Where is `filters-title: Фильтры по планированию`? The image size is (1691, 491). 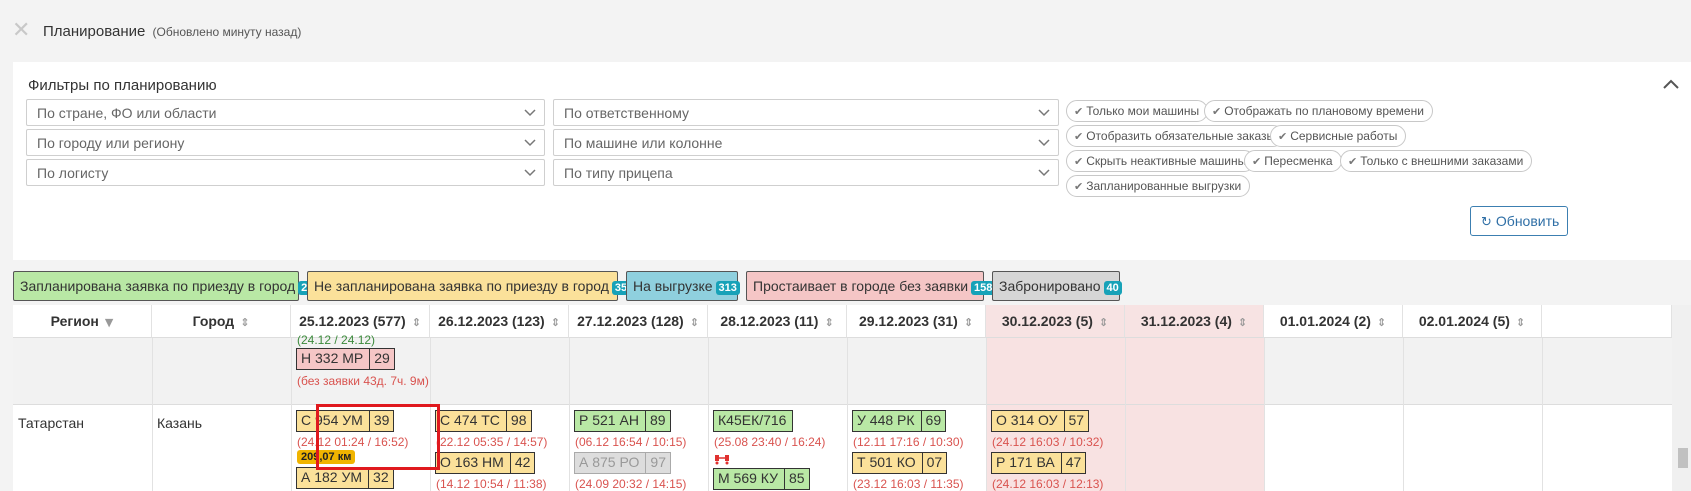
filters-title: Фильтры по планированию is located at coordinates (122, 85).